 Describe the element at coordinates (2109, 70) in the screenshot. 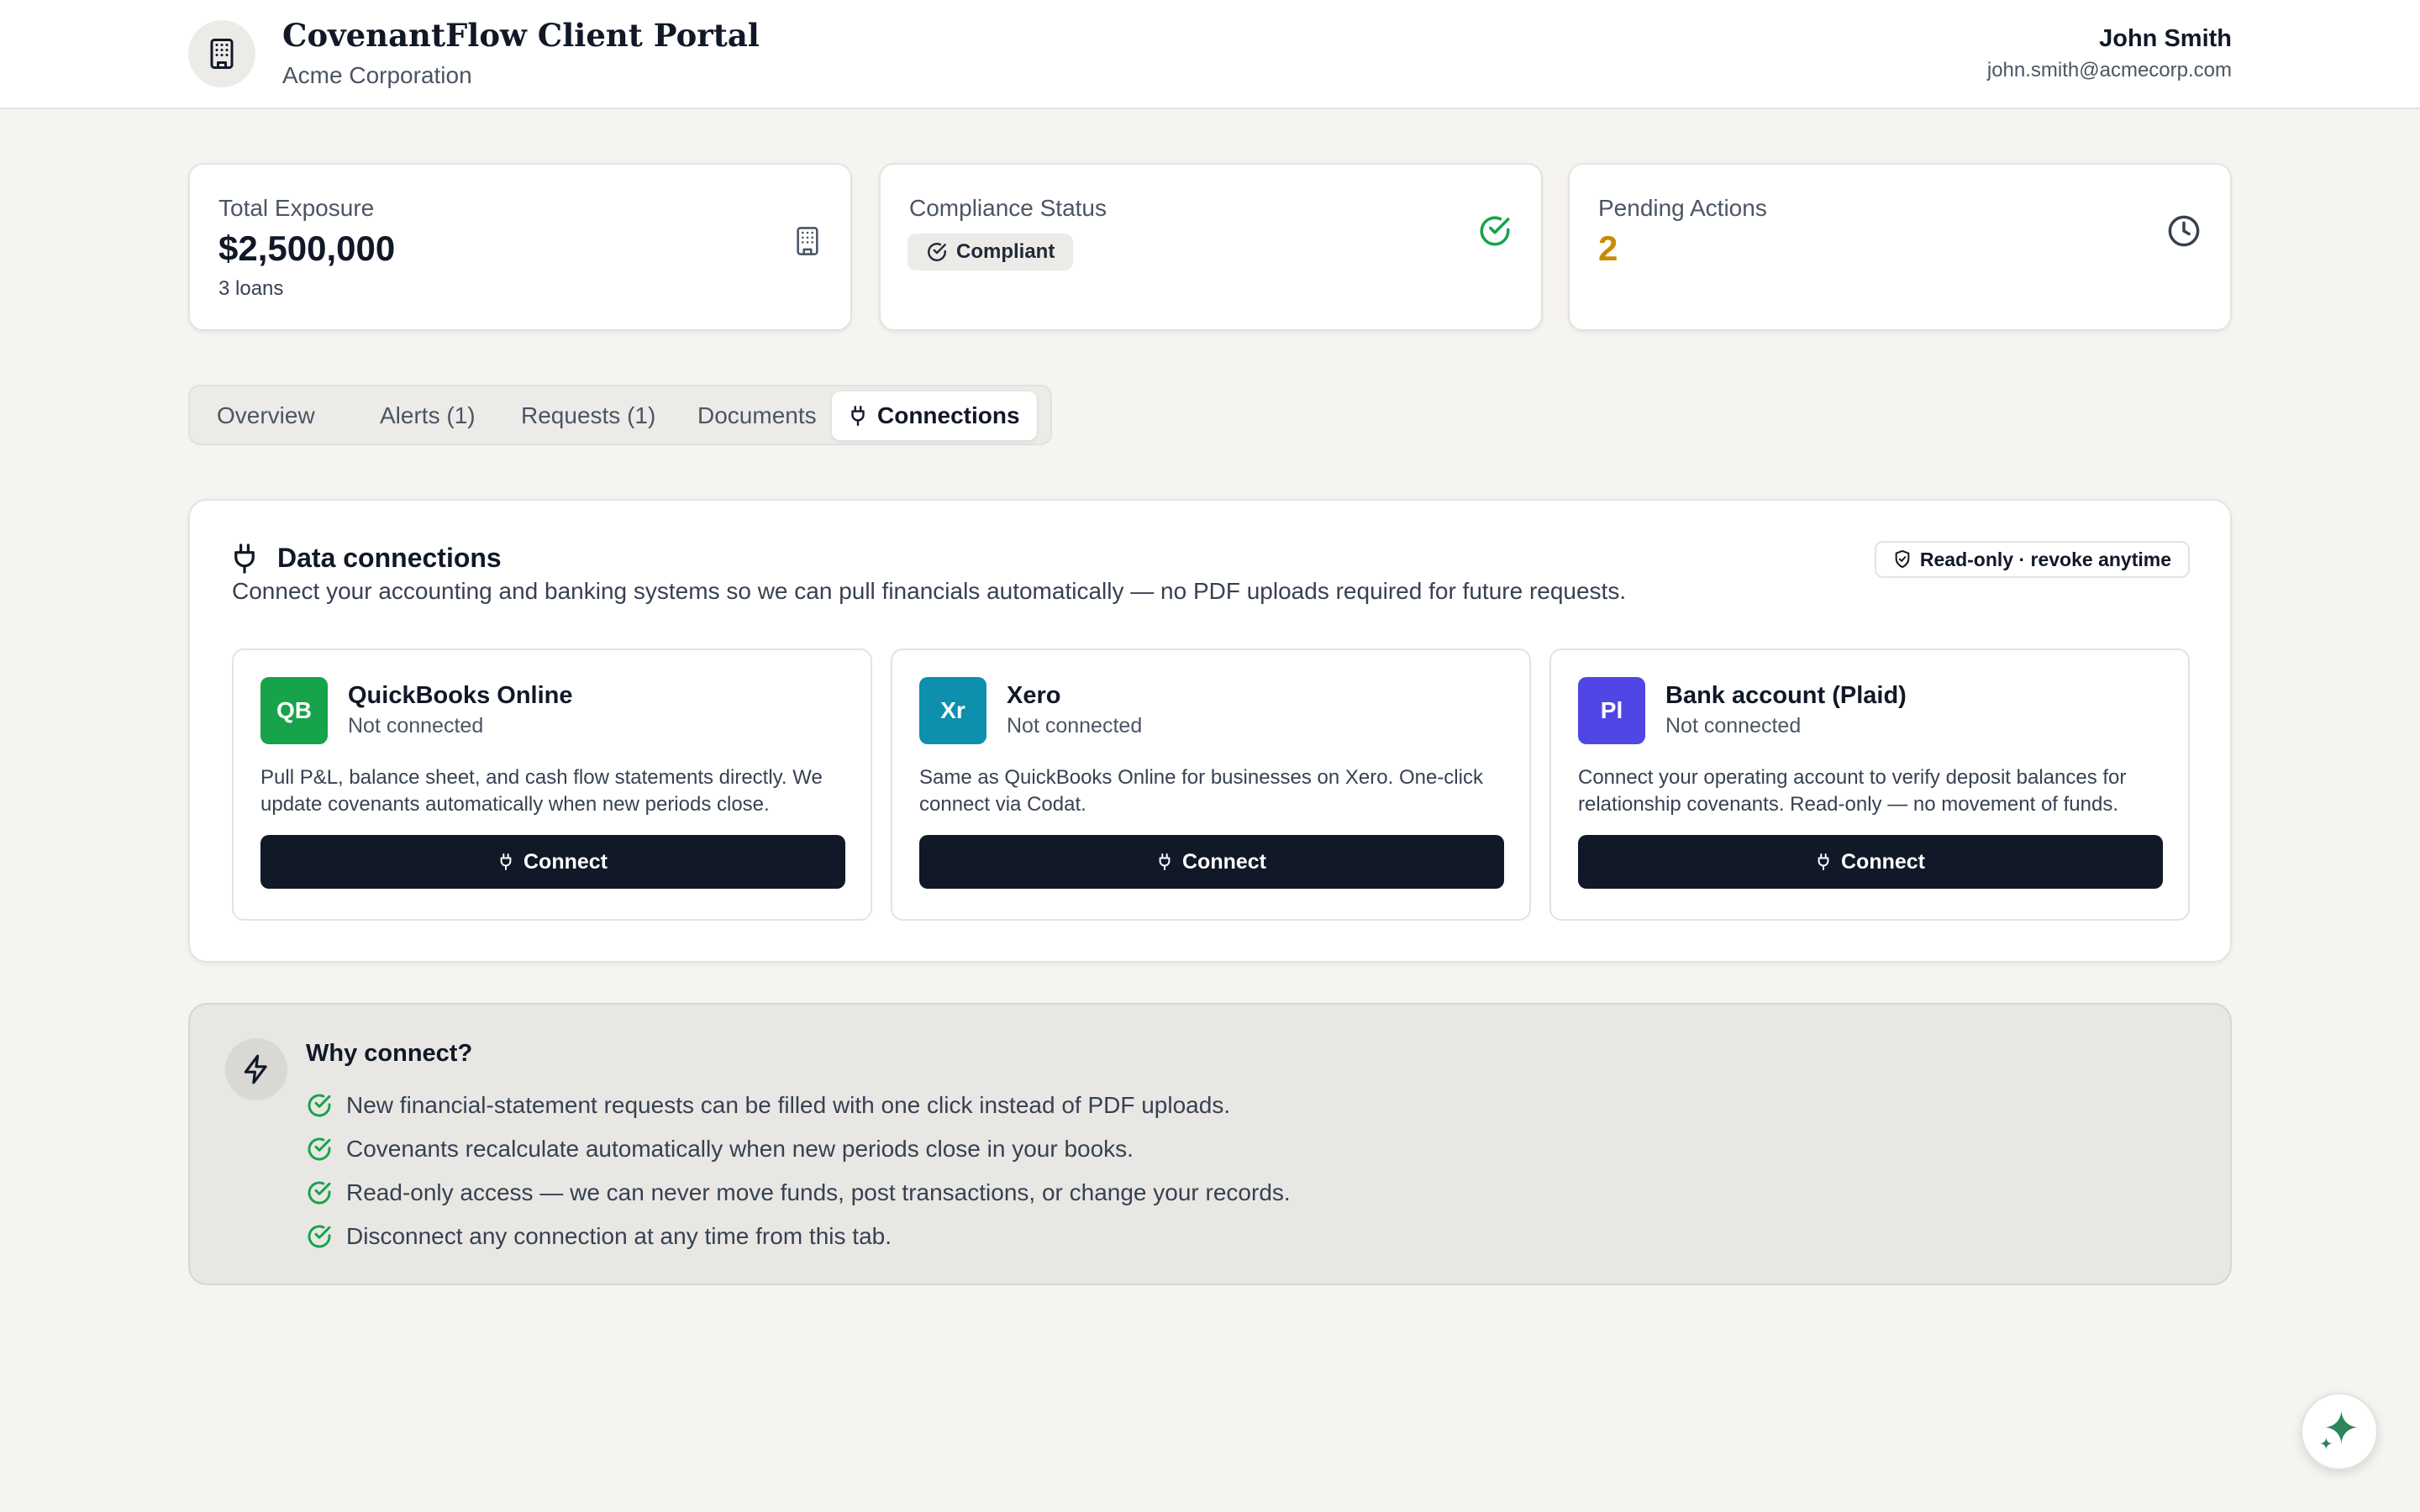

I see `user-email: john.smith@acmecorp.com` at that location.